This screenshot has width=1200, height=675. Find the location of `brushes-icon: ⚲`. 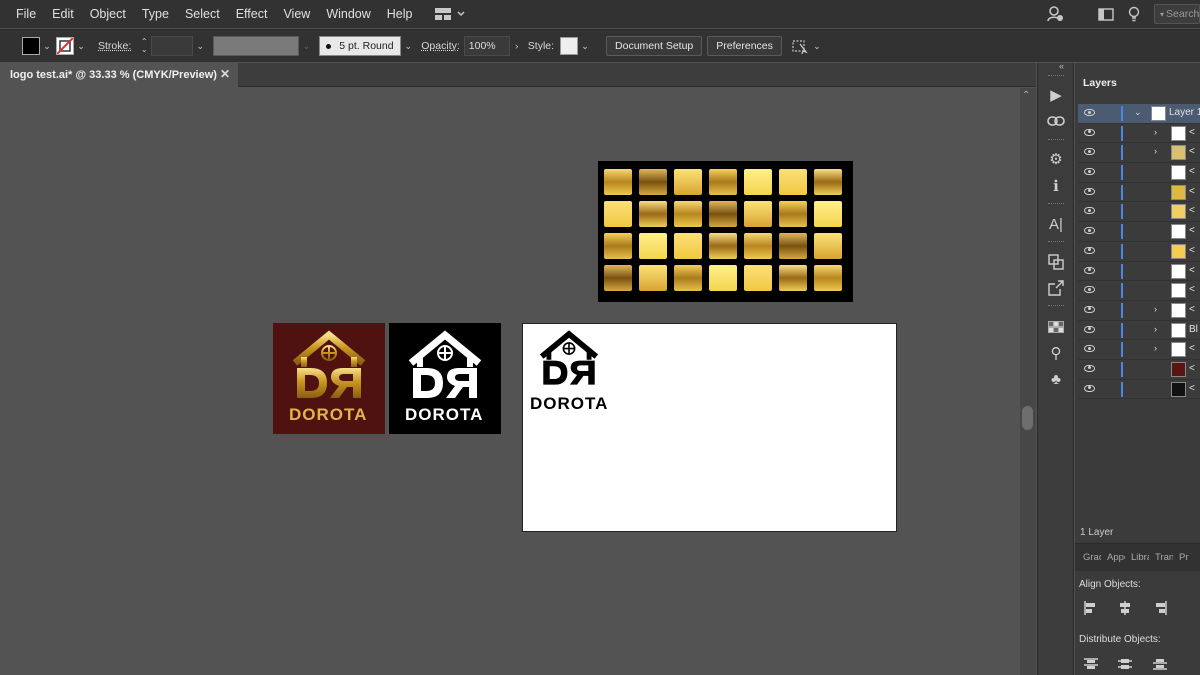

brushes-icon: ⚲ is located at coordinates (1056, 353).